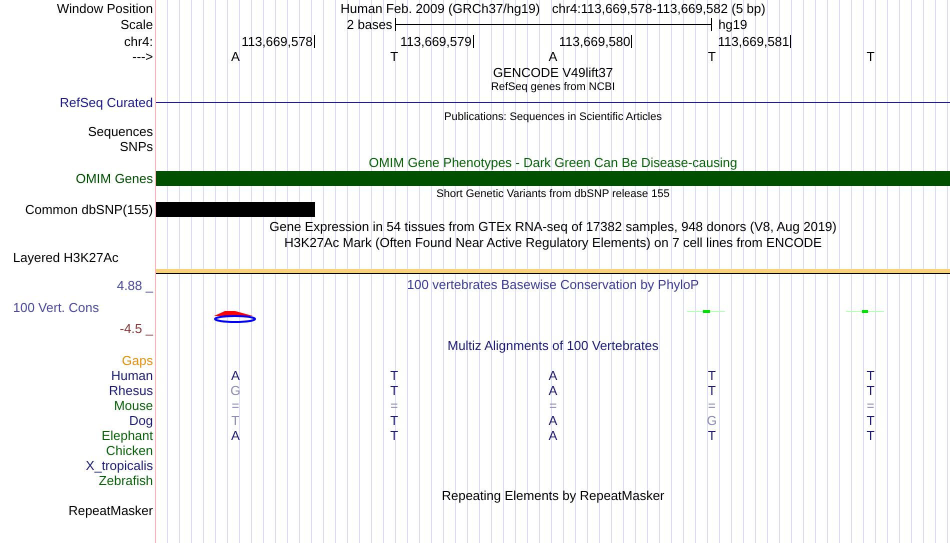 The width and height of the screenshot is (950, 543). I want to click on track-title: GENCODE V49lift37, so click(553, 72).